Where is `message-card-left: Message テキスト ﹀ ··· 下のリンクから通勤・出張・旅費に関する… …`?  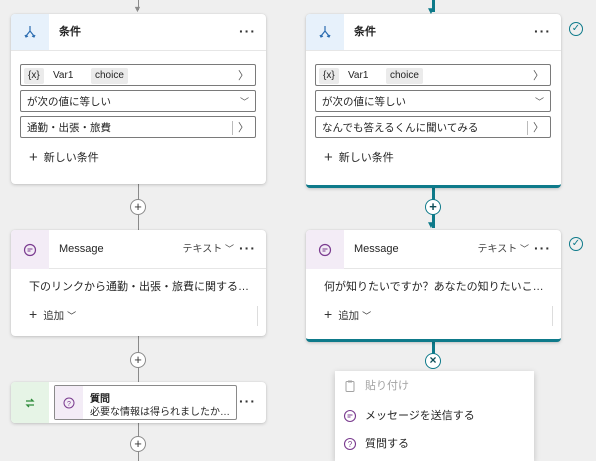
message-card-left: Message テキスト ﹀ ··· 下のリンクから通勤・出張・旅費に関する… … is located at coordinates (138, 283).